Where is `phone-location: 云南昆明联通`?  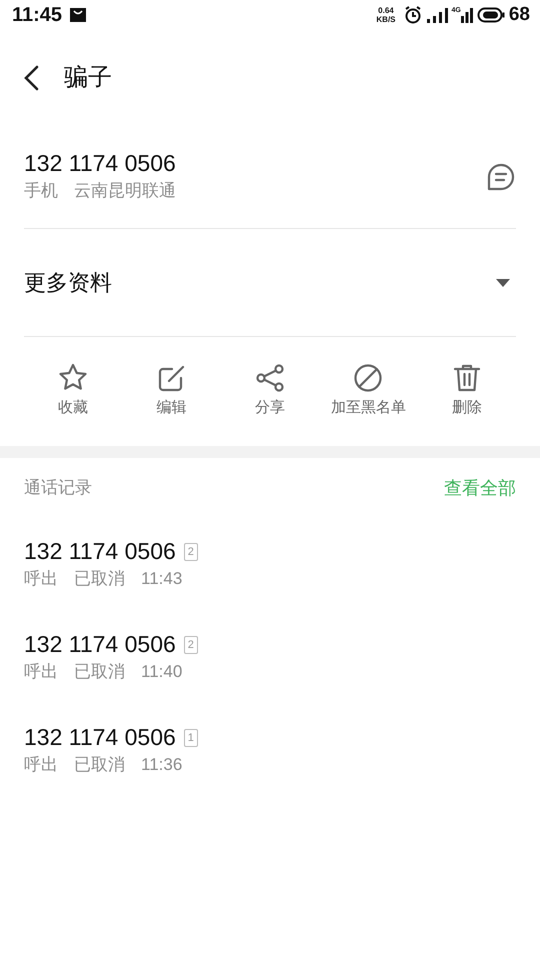
phone-location: 云南昆明联通 is located at coordinates (125, 191).